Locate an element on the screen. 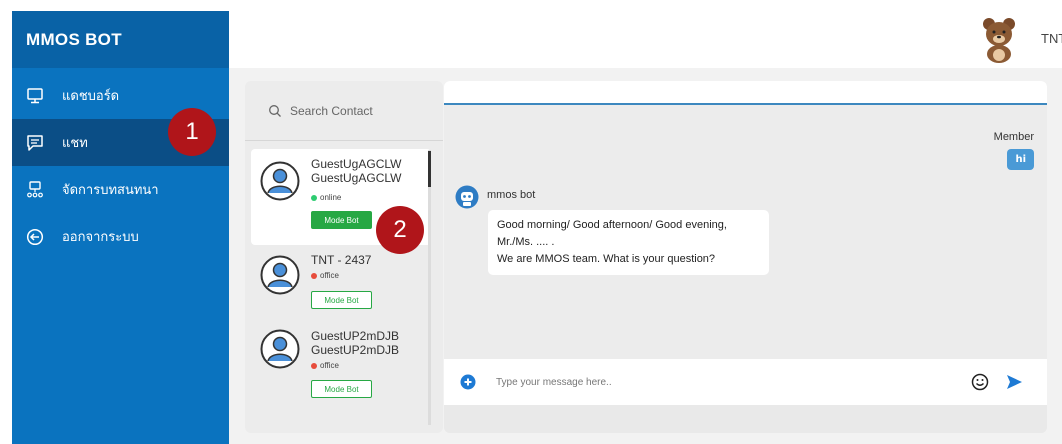 This screenshot has width=1062, height=444. search-contact: Search Contact is located at coordinates (344, 111).